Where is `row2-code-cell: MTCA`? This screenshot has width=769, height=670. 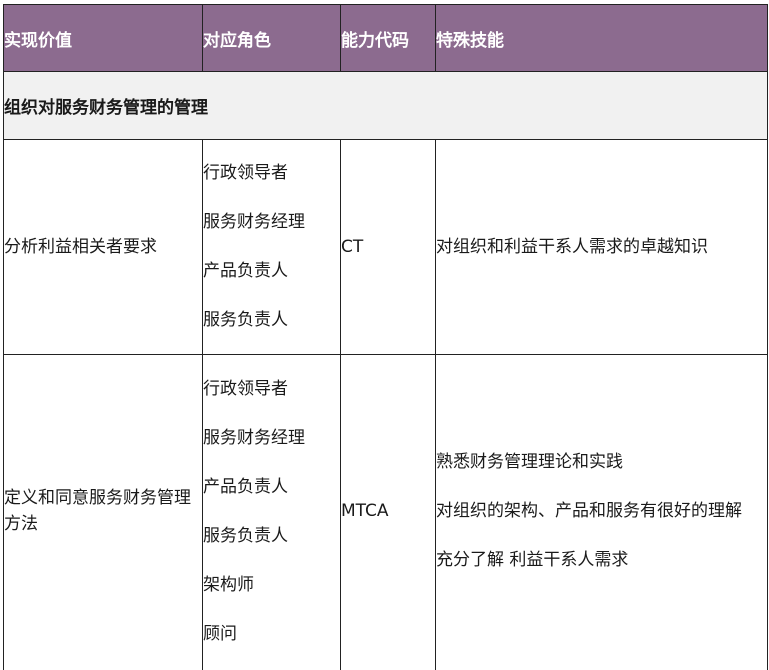
row2-code-cell: MTCA is located at coordinates (388, 512).